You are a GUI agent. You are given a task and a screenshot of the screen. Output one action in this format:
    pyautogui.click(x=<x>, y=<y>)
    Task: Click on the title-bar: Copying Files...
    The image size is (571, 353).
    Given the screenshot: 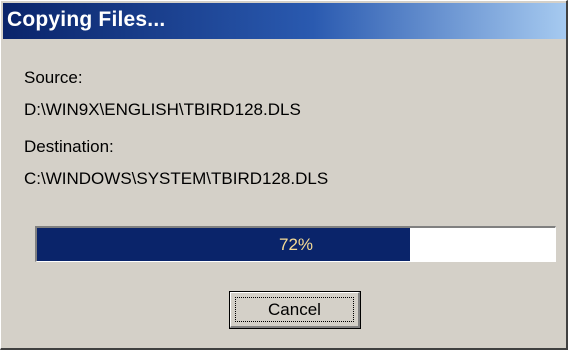 What is the action you would take?
    pyautogui.click(x=284, y=21)
    